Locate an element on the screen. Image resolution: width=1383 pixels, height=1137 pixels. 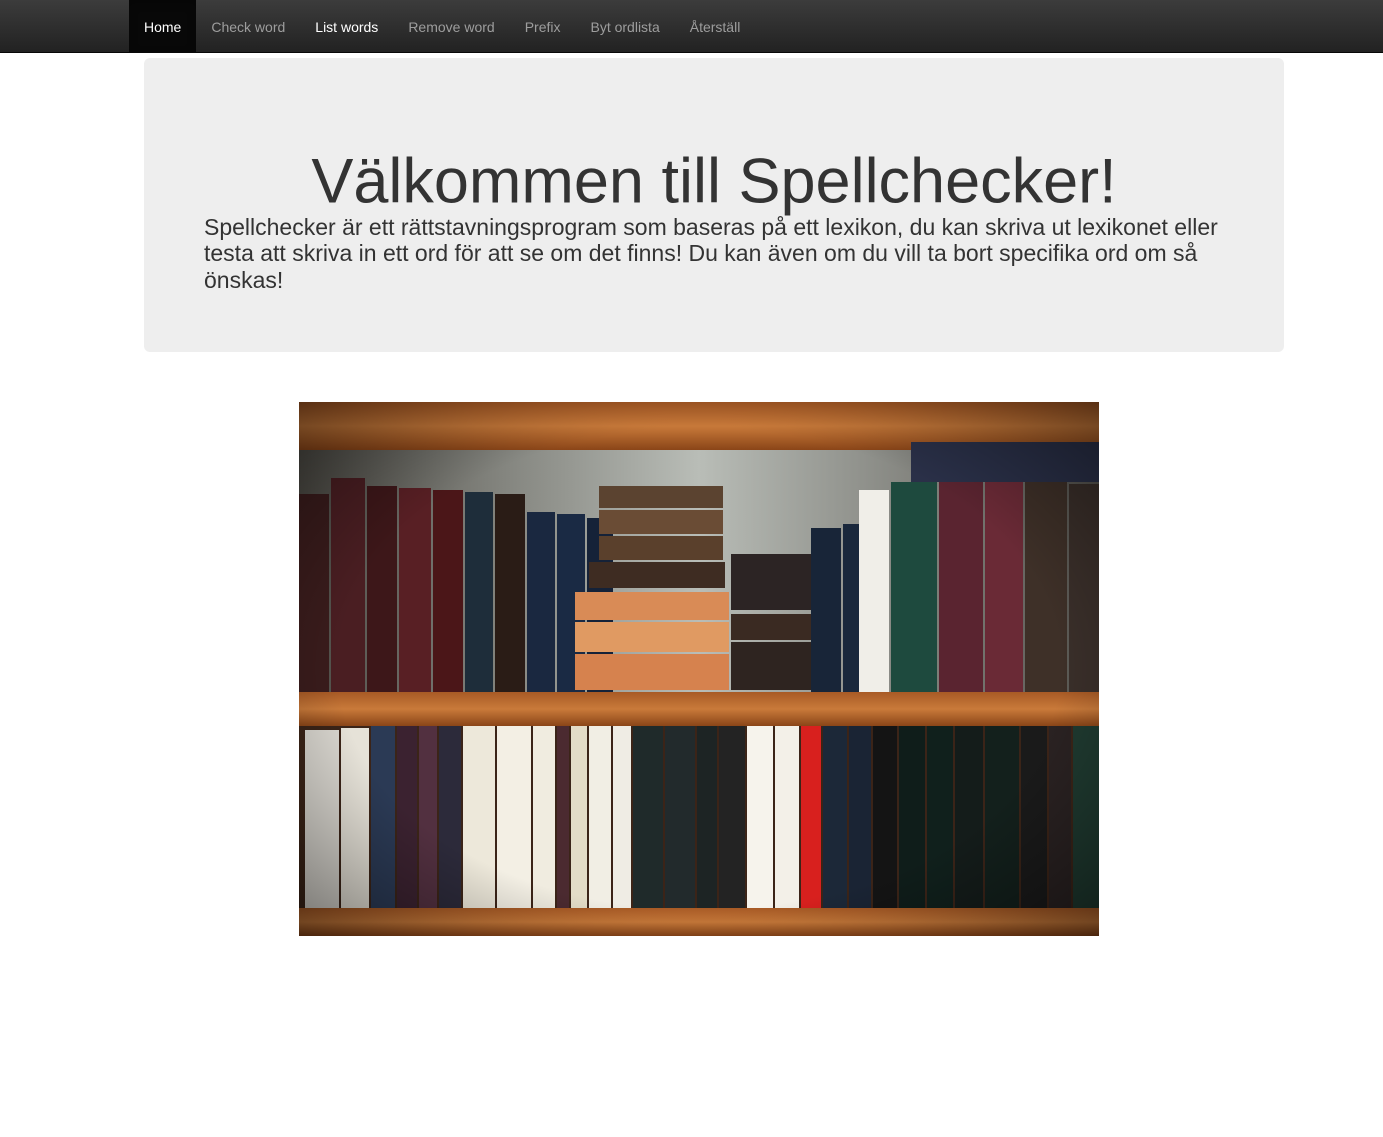
nav-item-home: Home is located at coordinates (163, 26).